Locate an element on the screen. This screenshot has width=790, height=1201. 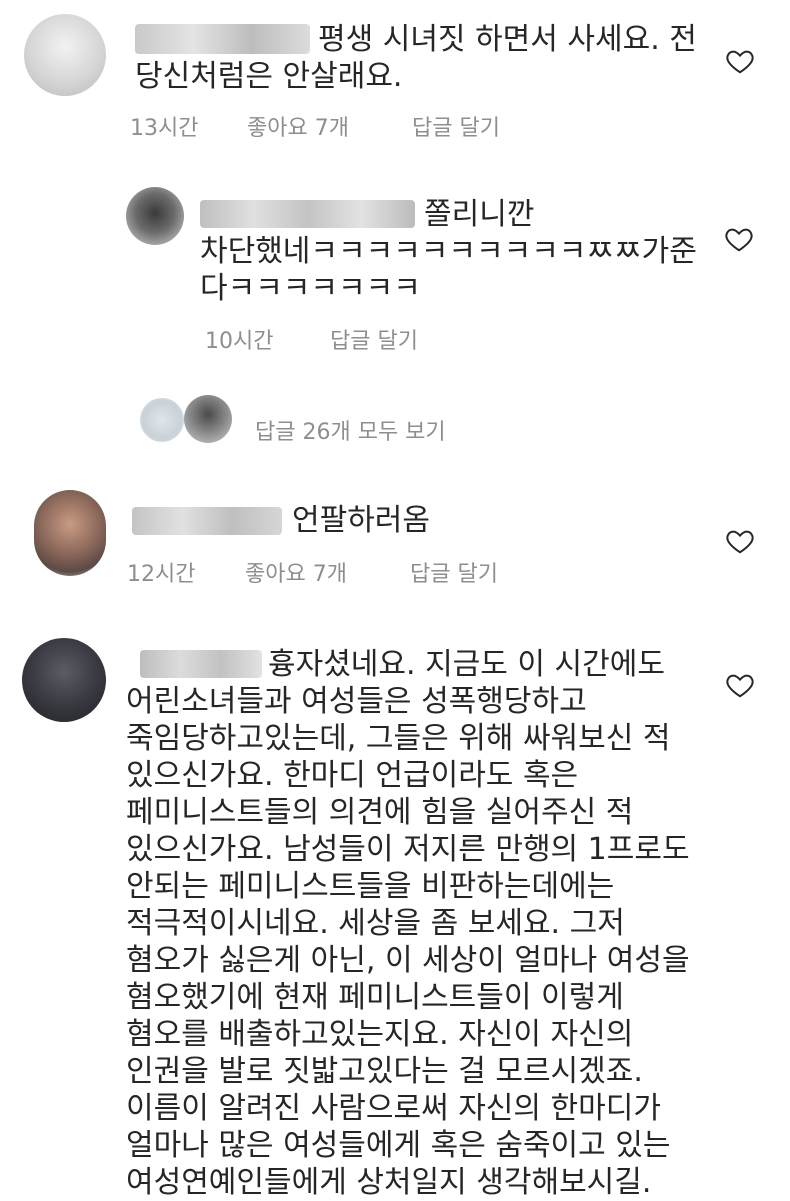
comment-text: 흉자셨네요. 지금도 이 시간에도 is located at coordinates (466, 664).